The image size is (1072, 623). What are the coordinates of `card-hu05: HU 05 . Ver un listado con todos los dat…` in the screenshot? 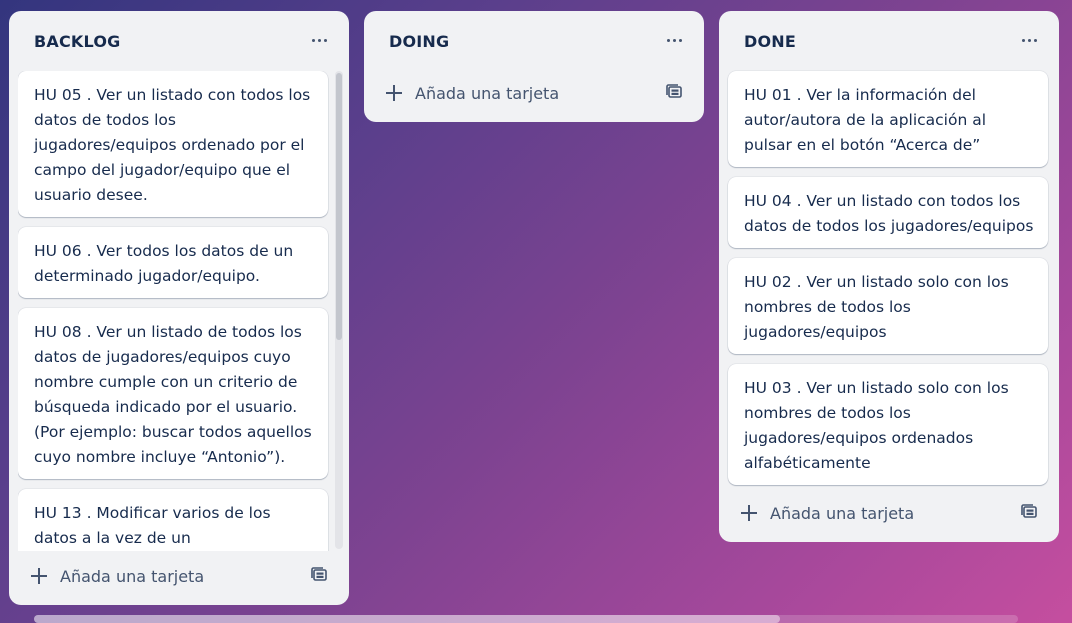 It's located at (173, 144).